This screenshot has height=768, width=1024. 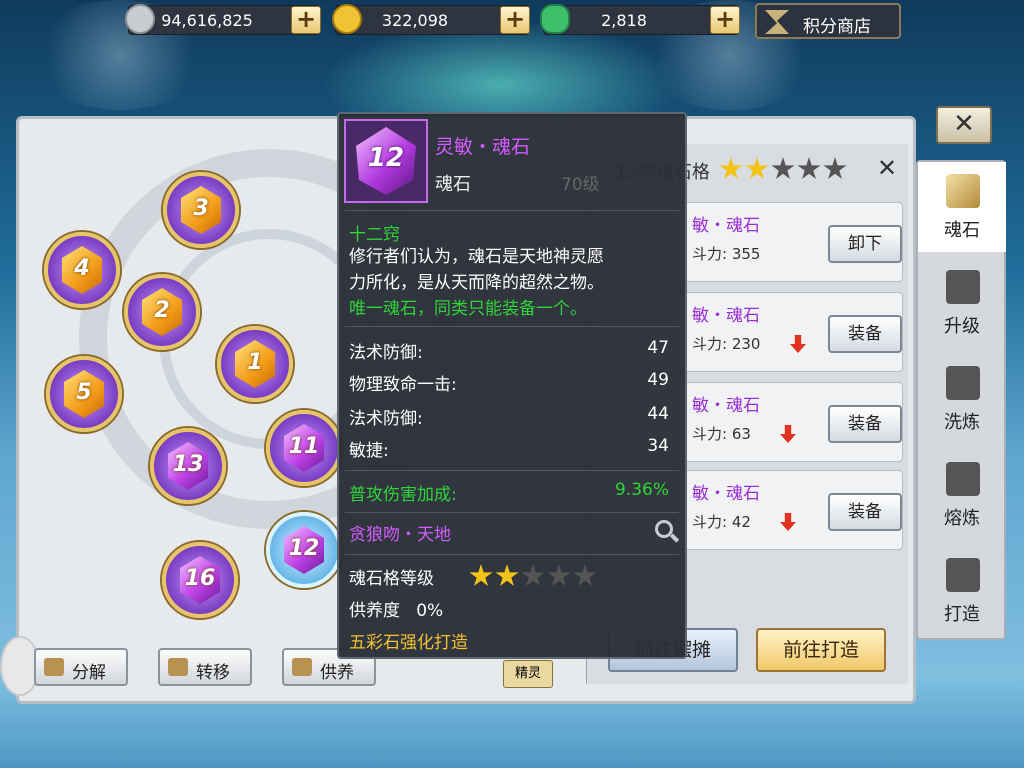 What do you see at coordinates (962, 518) in the screenshot?
I see `tab-label: 熔炼` at bounding box center [962, 518].